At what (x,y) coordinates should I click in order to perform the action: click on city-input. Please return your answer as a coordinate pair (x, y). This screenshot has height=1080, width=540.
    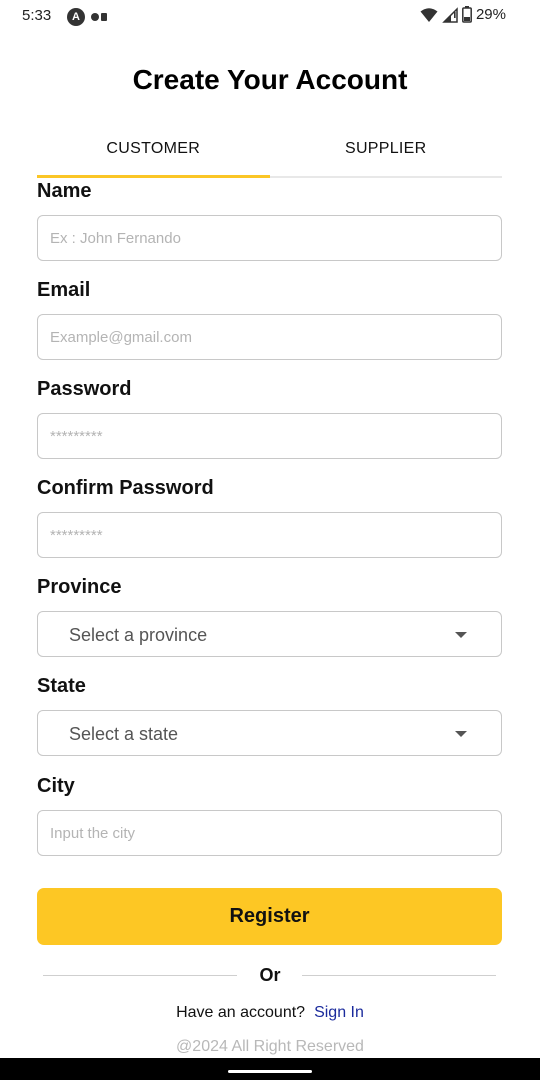
    Looking at the image, I should click on (269, 833).